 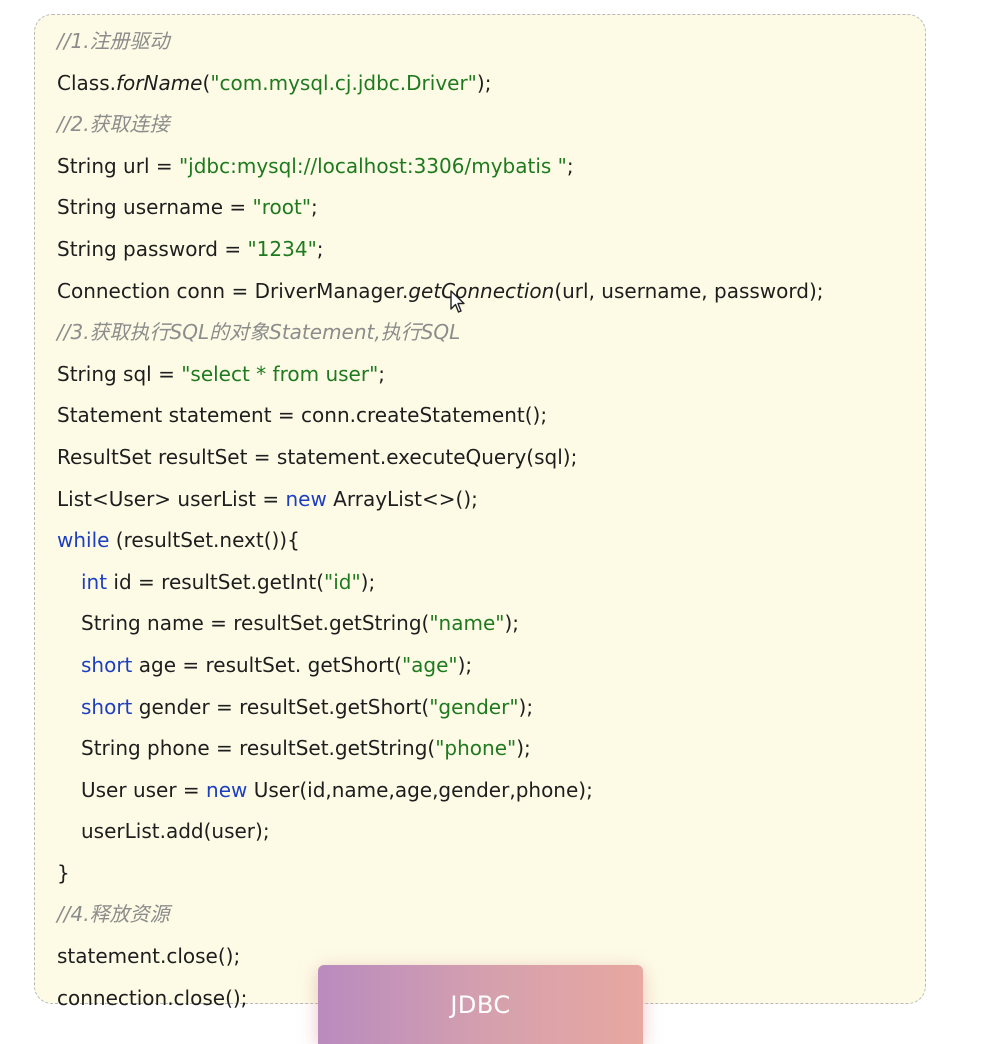 What do you see at coordinates (474, 706) in the screenshot?
I see `code-token-string: "gender"` at bounding box center [474, 706].